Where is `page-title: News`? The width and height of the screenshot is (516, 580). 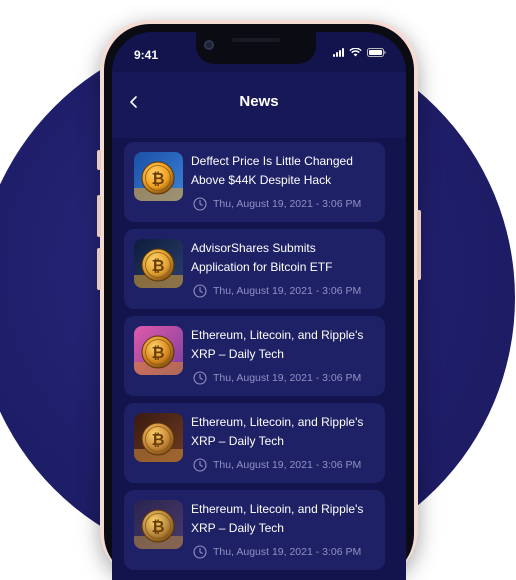
page-title: News is located at coordinates (259, 101).